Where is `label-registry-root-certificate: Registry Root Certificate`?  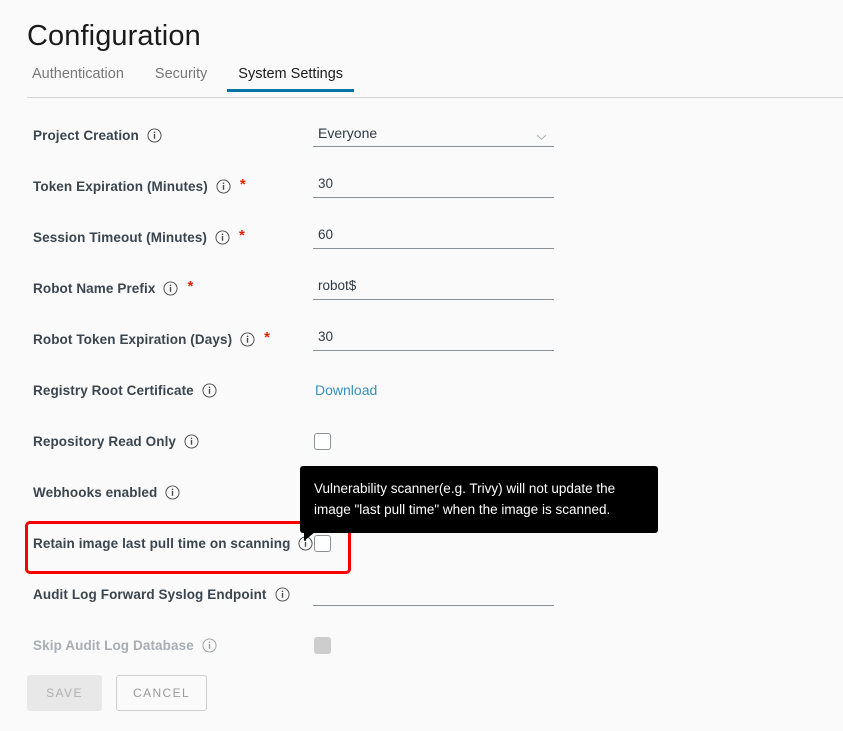 label-registry-root-certificate: Registry Root Certificate is located at coordinates (125, 390).